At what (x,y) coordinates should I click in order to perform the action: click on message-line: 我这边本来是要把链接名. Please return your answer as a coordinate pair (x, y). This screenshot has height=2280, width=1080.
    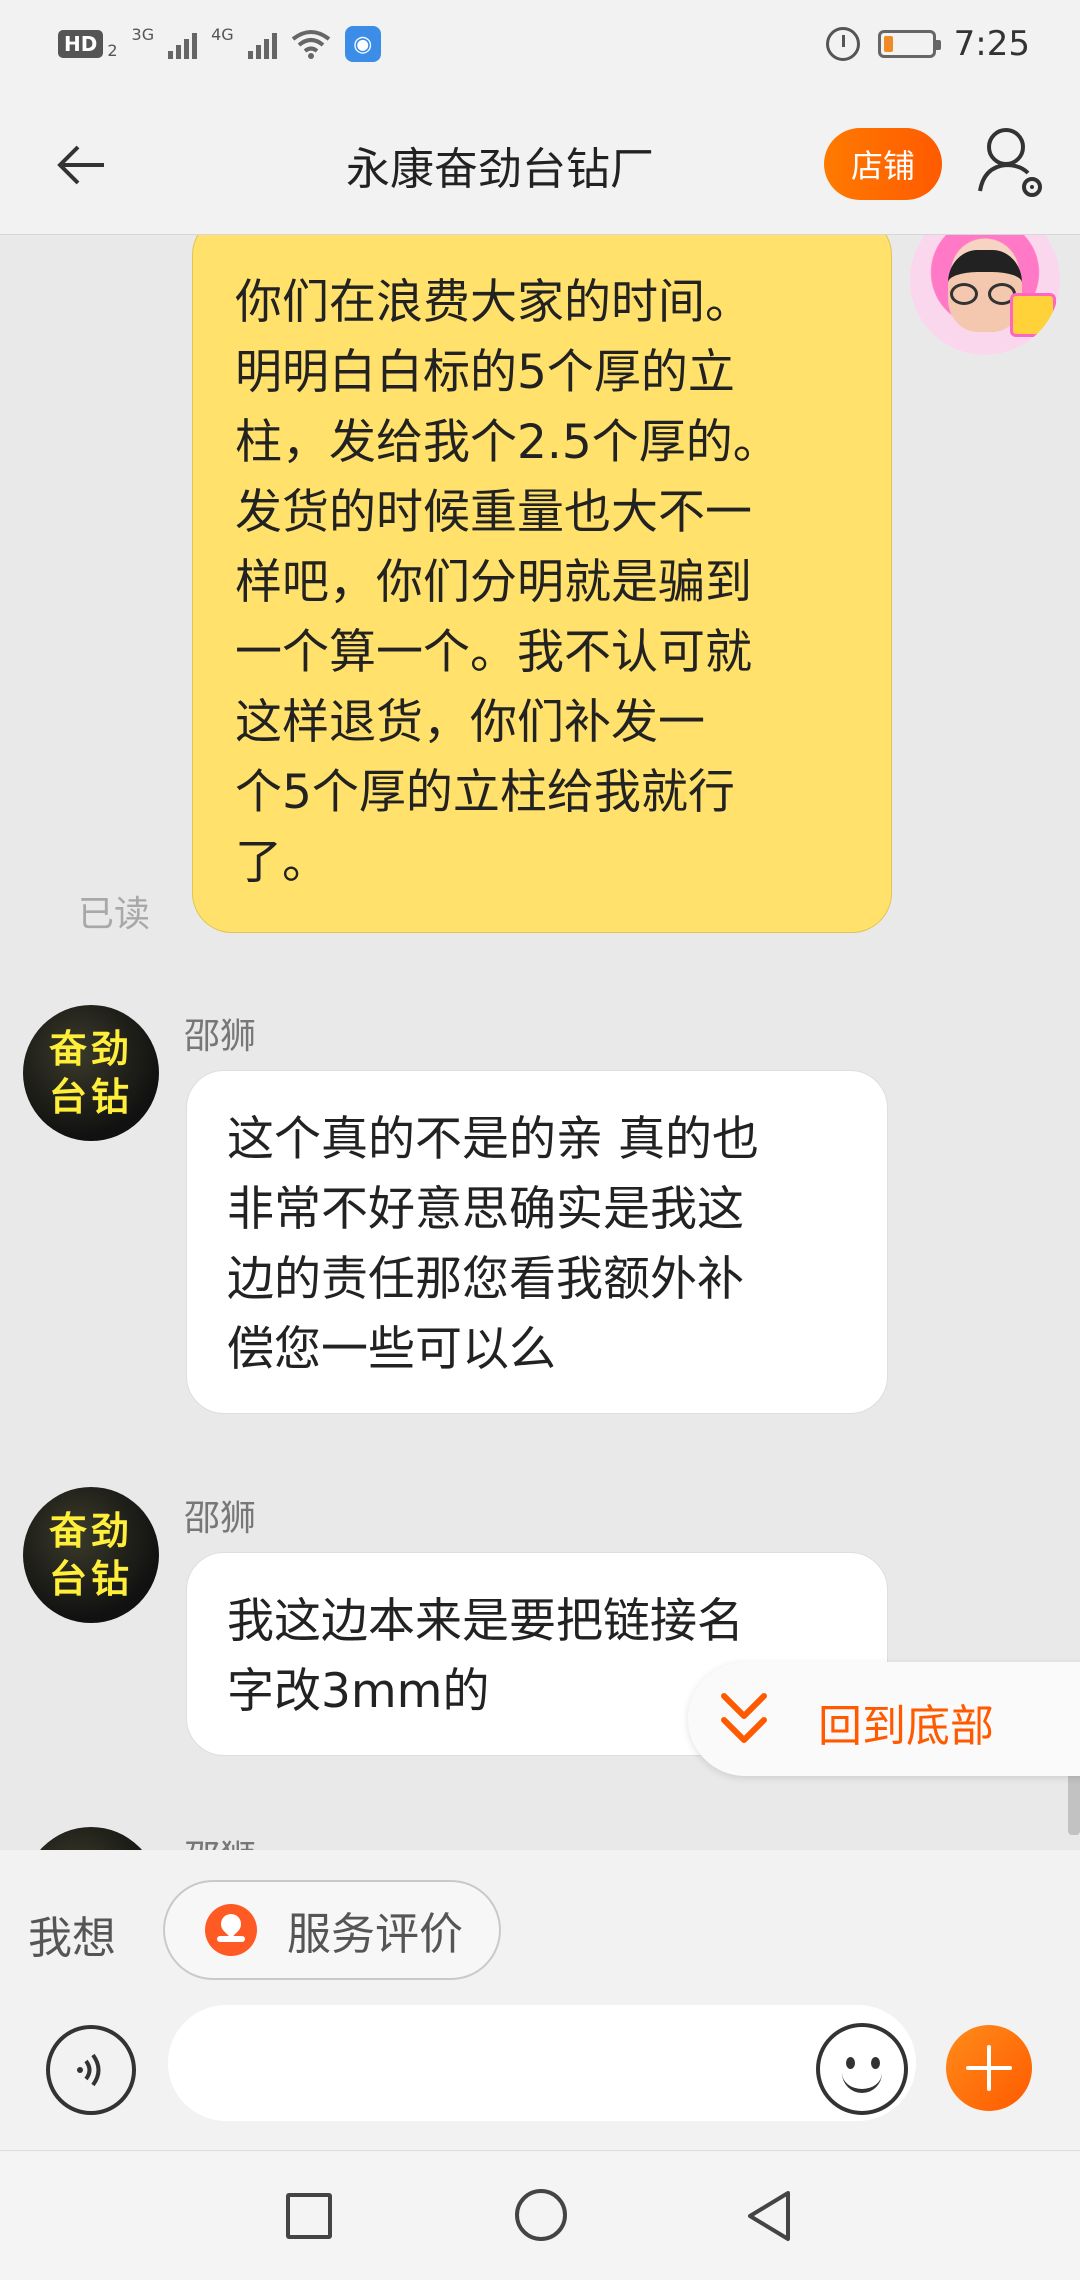
    Looking at the image, I should click on (485, 1621).